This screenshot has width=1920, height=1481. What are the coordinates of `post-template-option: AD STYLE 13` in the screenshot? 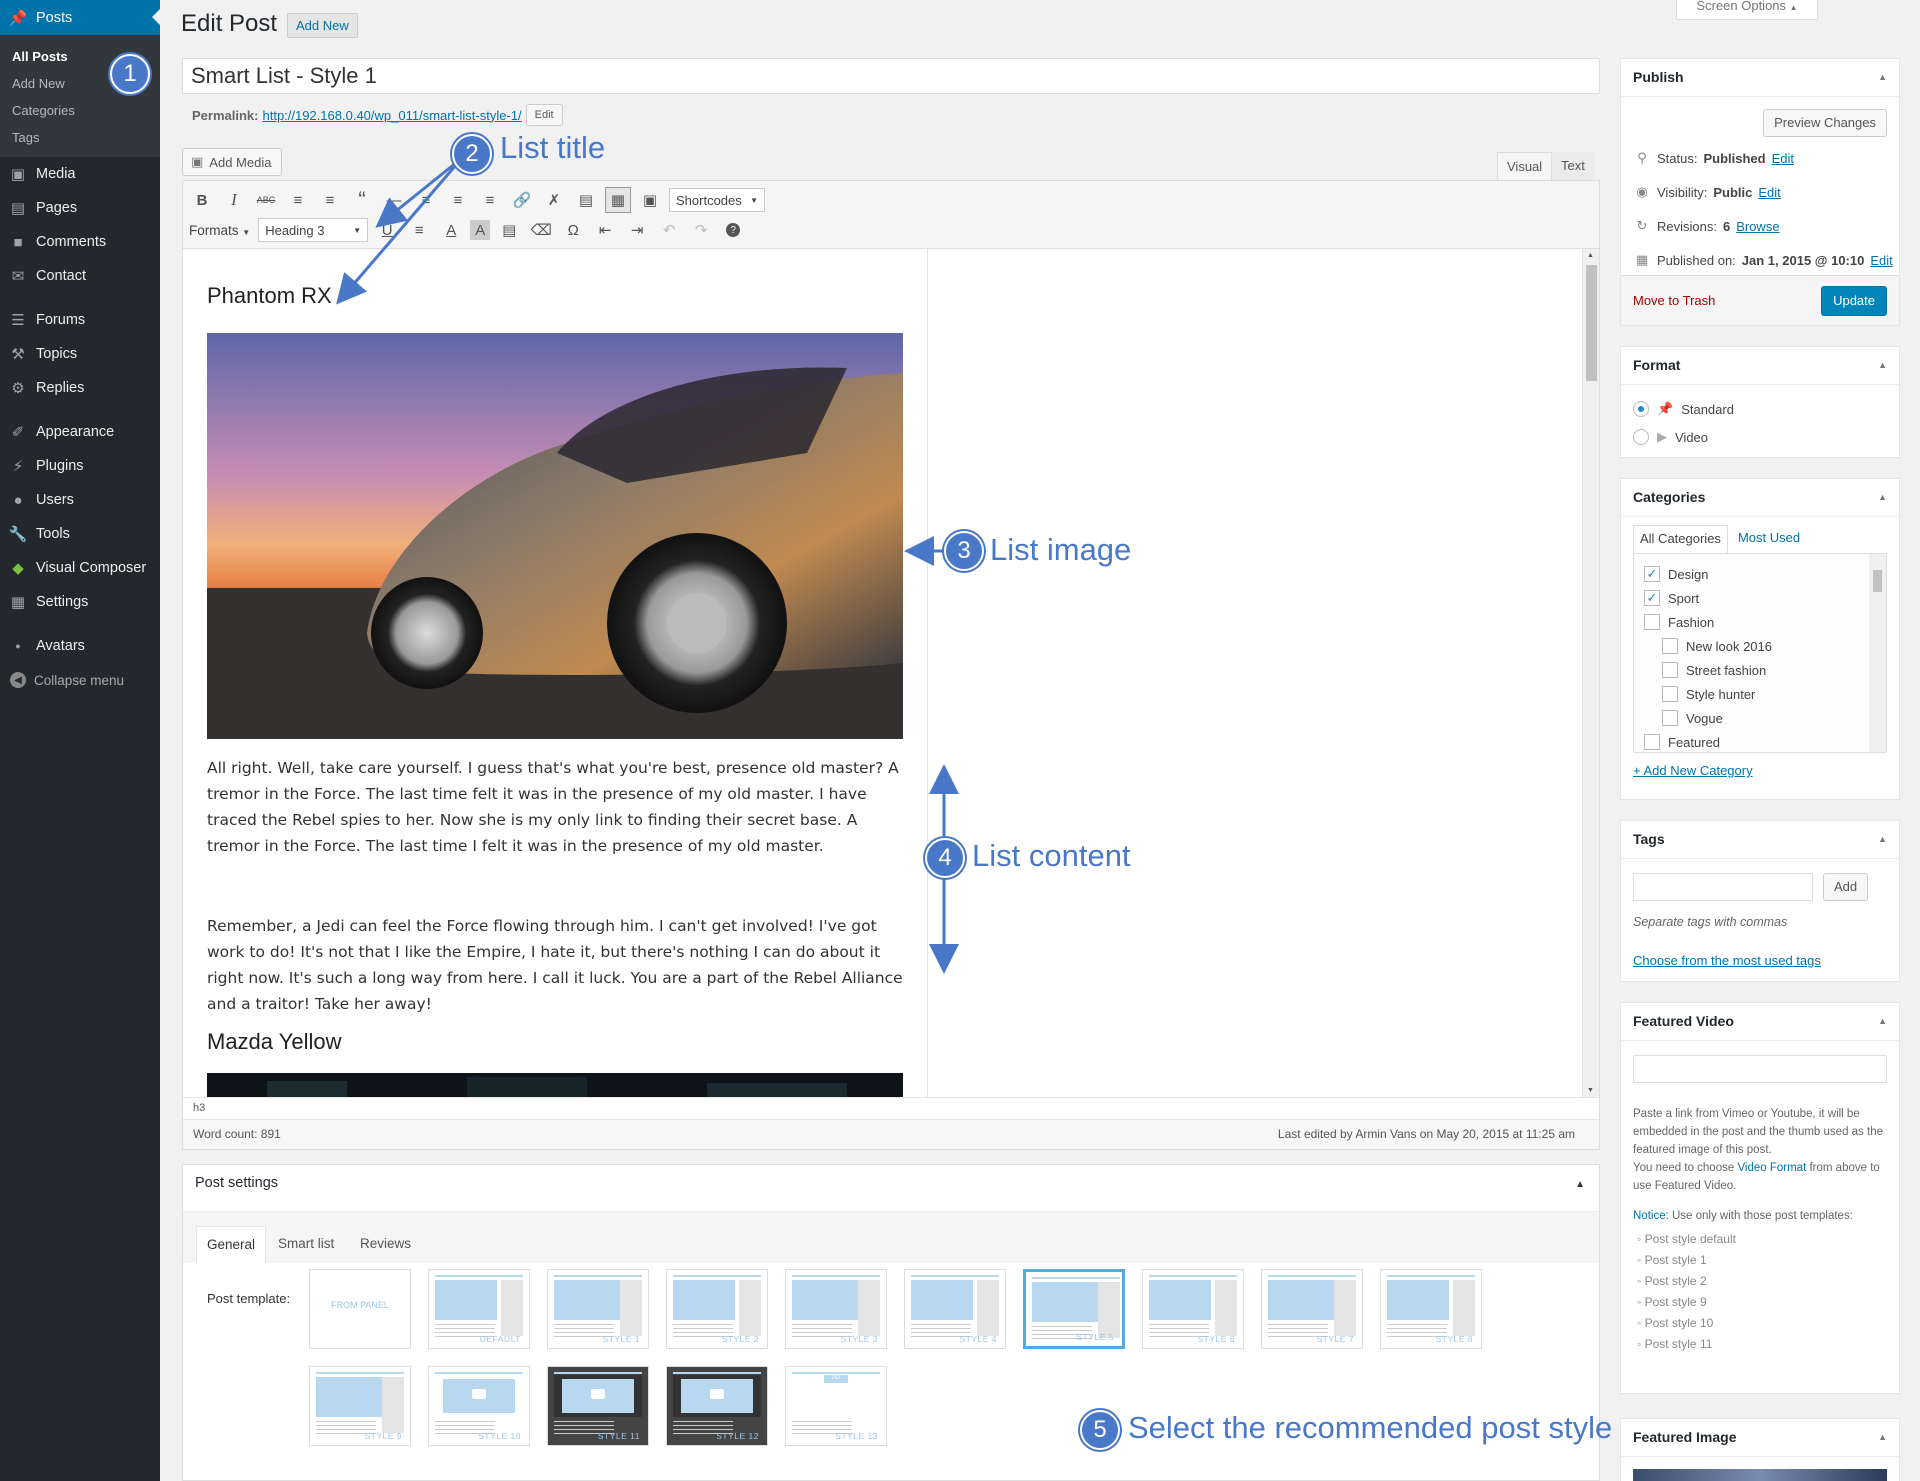 It's located at (836, 1406).